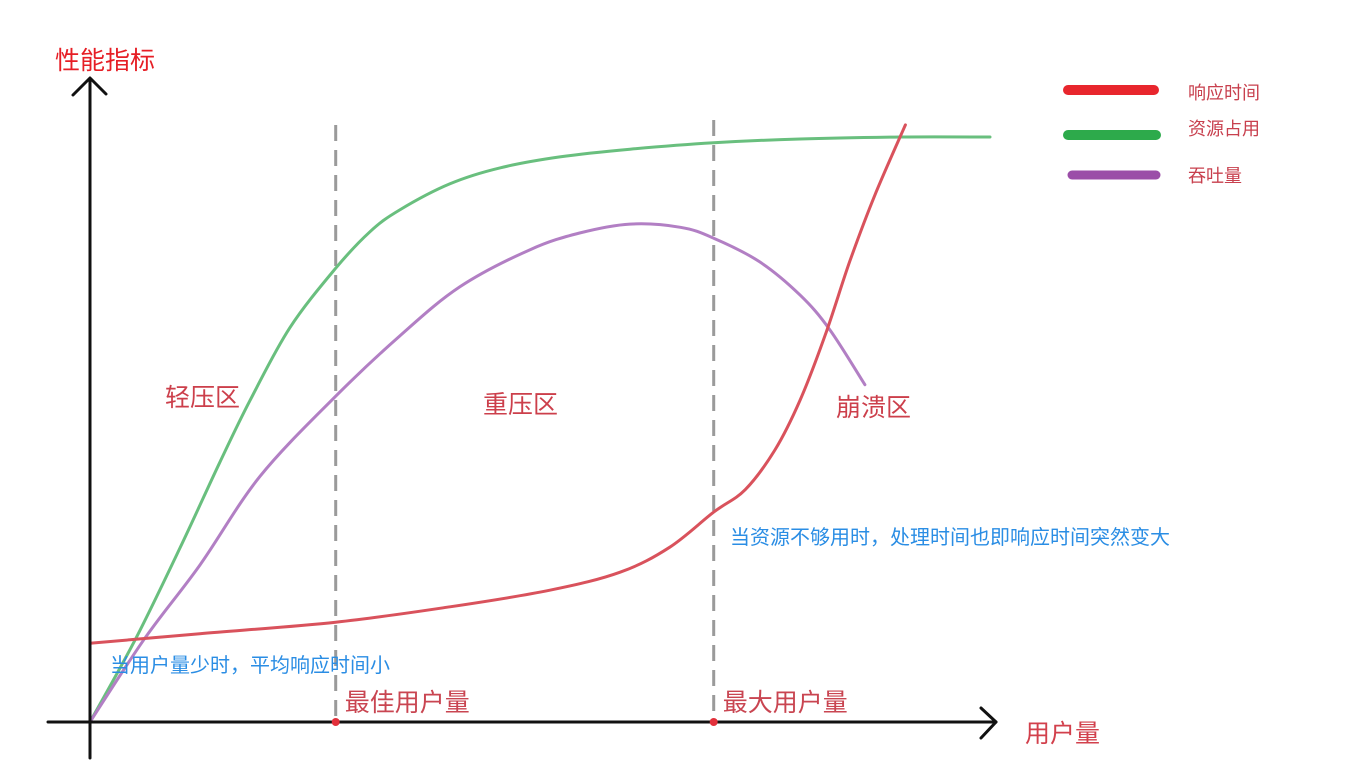  What do you see at coordinates (407, 702) in the screenshot?
I see `optimal-users-label: 最佳用户量` at bounding box center [407, 702].